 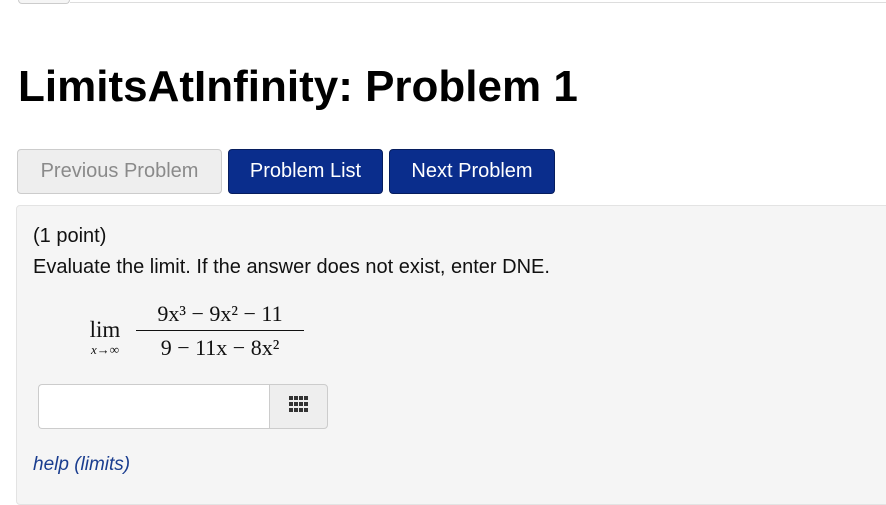 I want to click on limit-operator: lim x→∞, so click(x=105, y=338).